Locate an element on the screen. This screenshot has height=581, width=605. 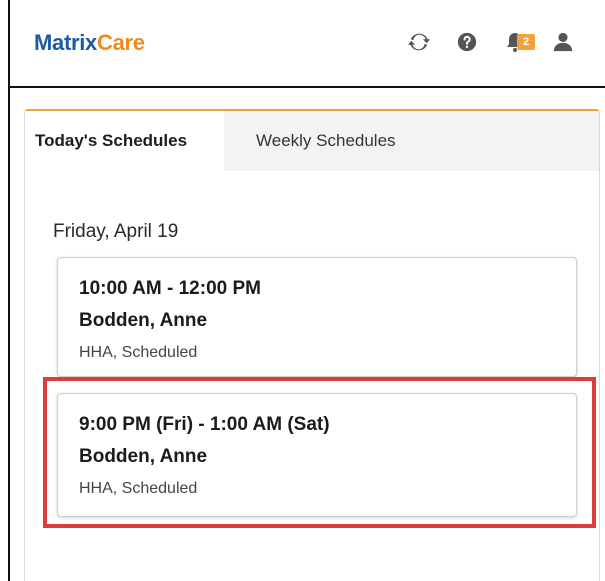
logo-matrix: Matrix is located at coordinates (65, 42).